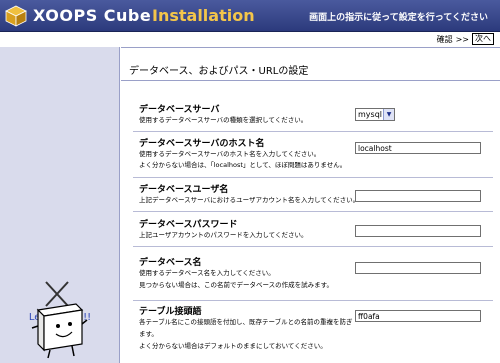 The height and width of the screenshot is (363, 500). Describe the element at coordinates (219, 71) in the screenshot. I see `section-title: データベース、およびパス・URLの設定` at that location.